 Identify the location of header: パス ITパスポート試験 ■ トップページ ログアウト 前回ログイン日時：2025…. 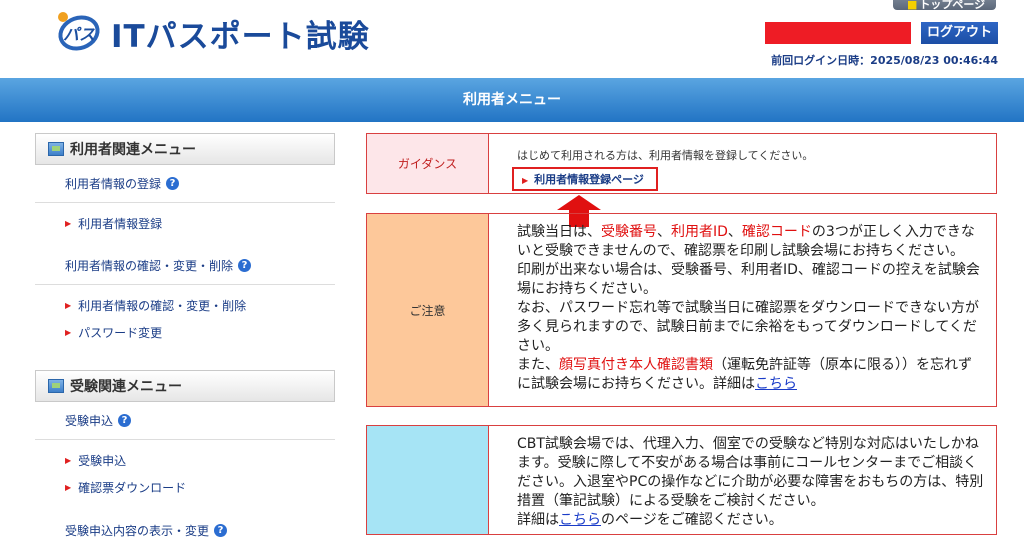
(512, 39).